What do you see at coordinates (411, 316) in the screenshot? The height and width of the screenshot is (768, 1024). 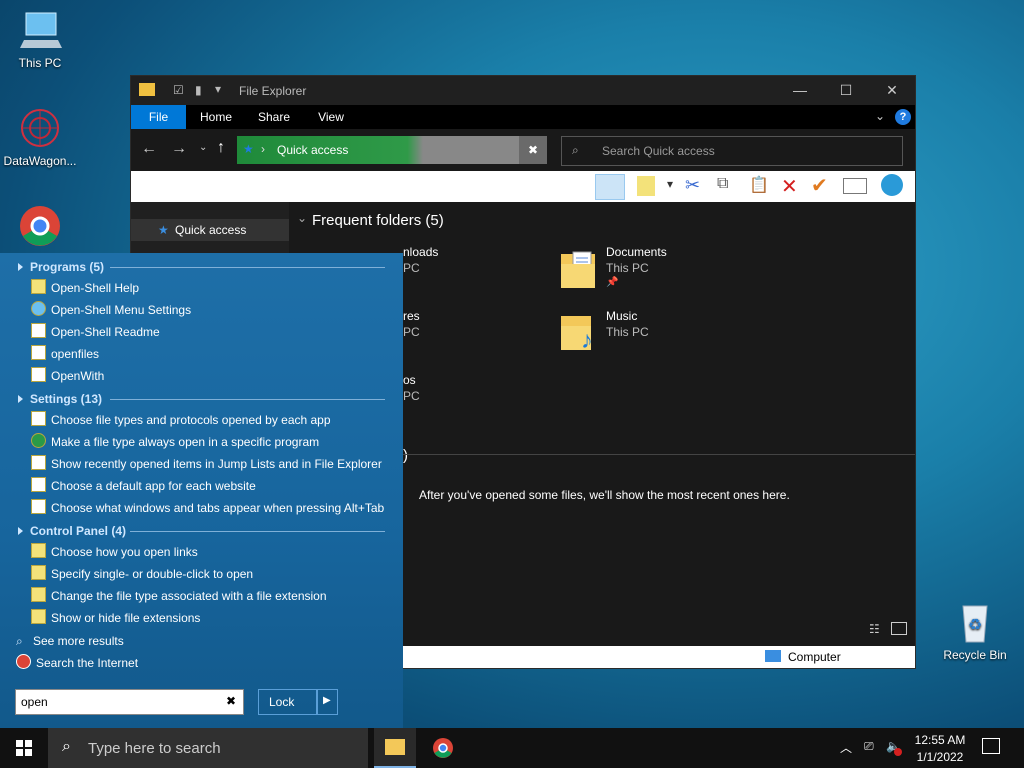 I see `folder-name: res` at bounding box center [411, 316].